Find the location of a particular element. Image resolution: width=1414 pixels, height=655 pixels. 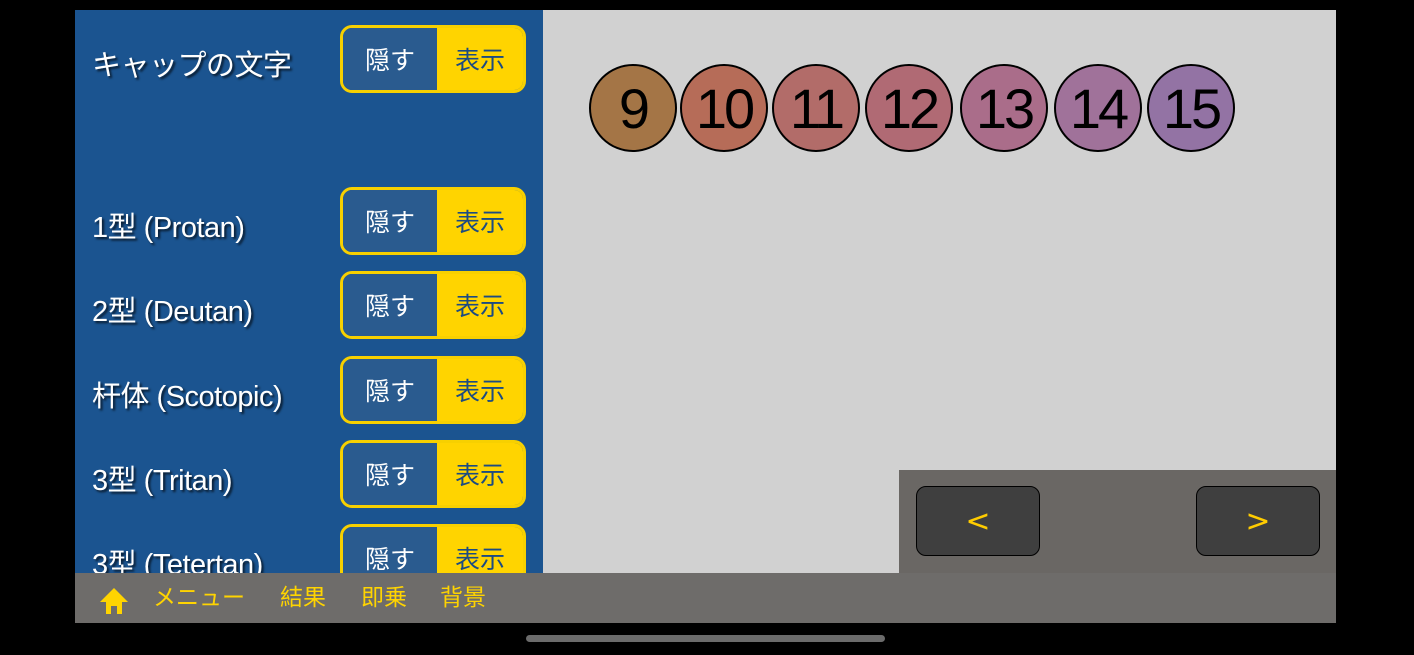

tritan-toggle: 隠す 表示 is located at coordinates (433, 474).